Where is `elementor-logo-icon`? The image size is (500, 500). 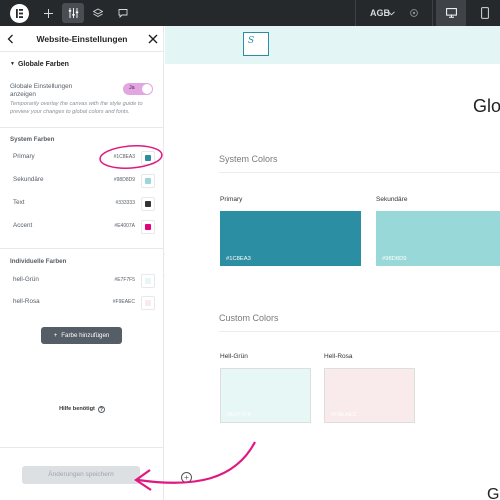 elementor-logo-icon is located at coordinates (19, 13).